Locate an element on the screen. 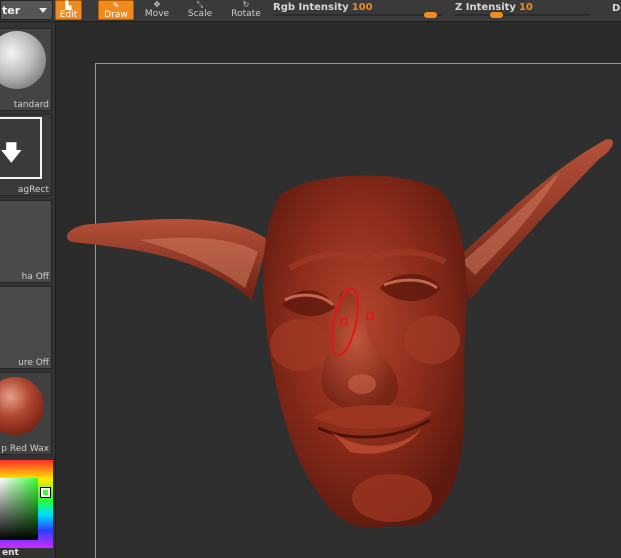 The image size is (621, 558). right-cheek is located at coordinates (432, 340).